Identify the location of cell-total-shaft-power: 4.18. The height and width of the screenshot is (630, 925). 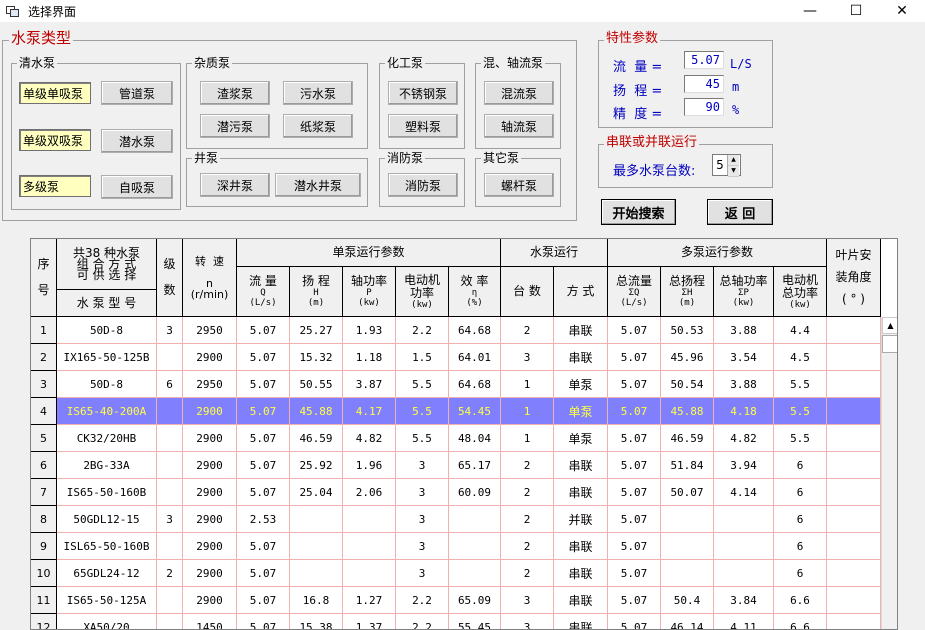
(744, 411).